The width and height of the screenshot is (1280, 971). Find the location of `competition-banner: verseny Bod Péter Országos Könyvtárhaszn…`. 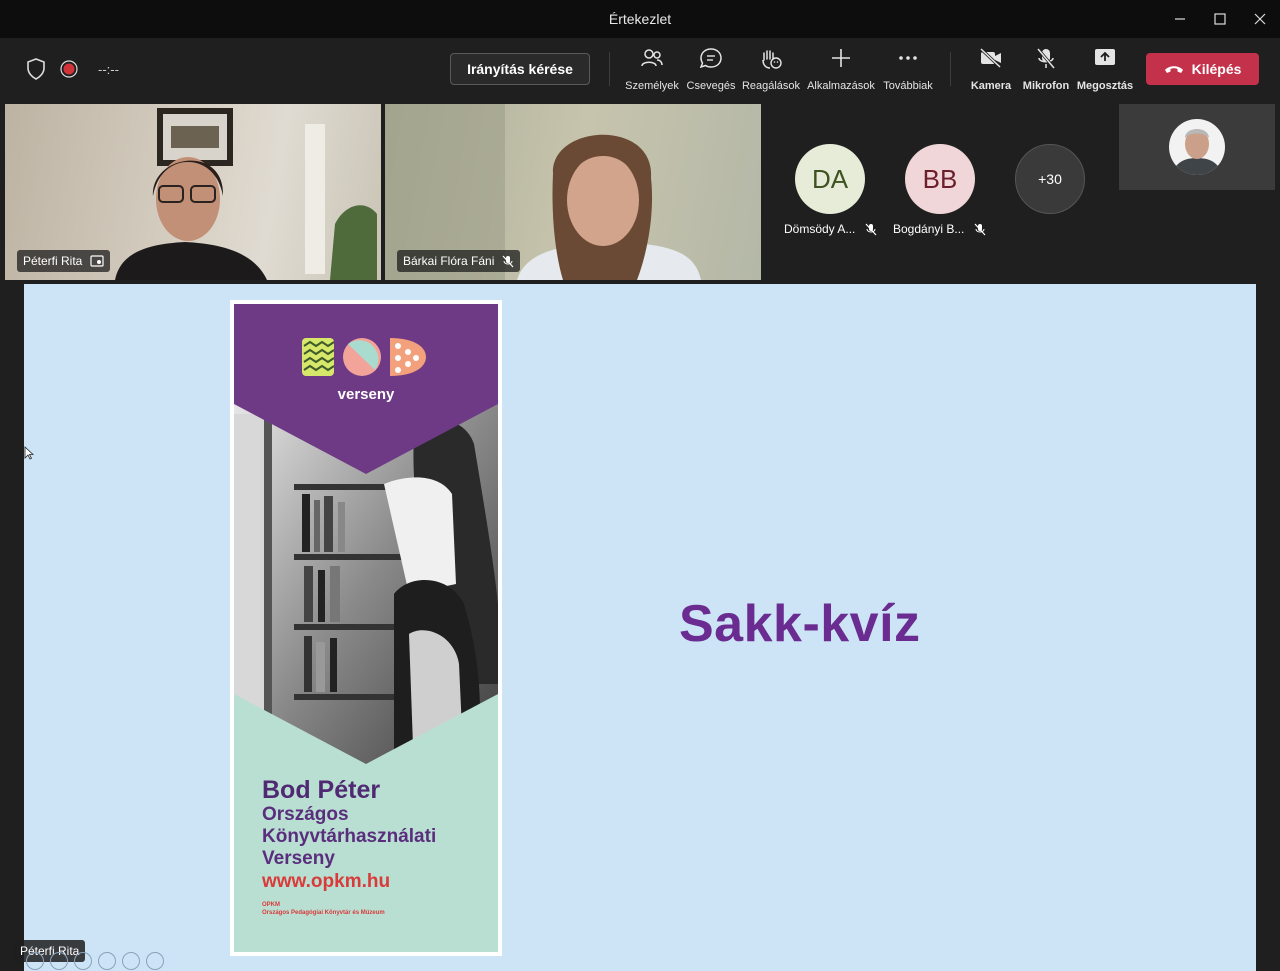

competition-banner: verseny Bod Péter Országos Könyvtárhaszn… is located at coordinates (366, 628).